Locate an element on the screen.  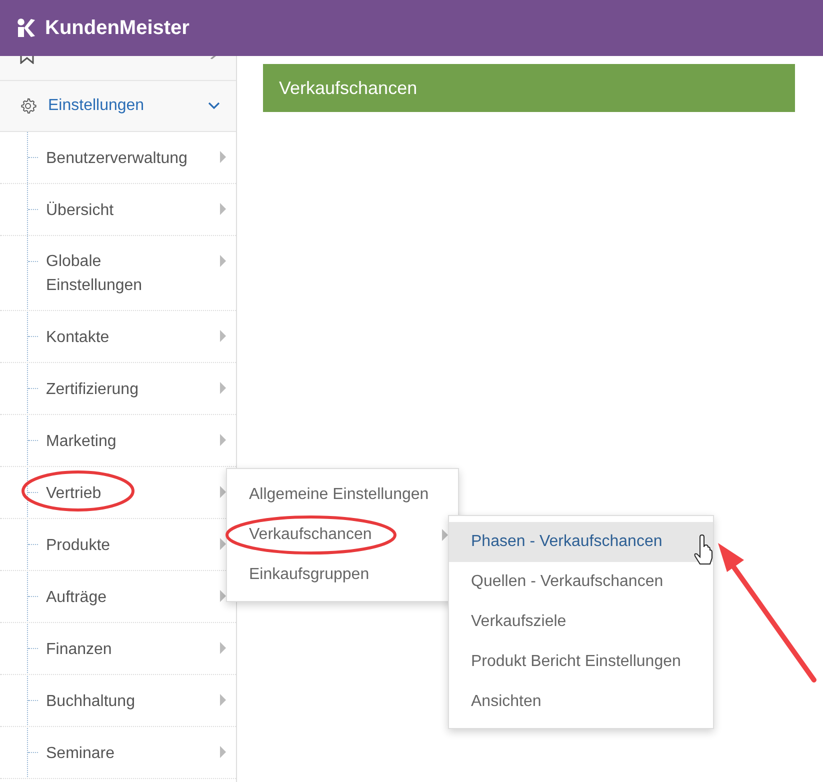
sidebar-item: Marketing is located at coordinates (81, 442).